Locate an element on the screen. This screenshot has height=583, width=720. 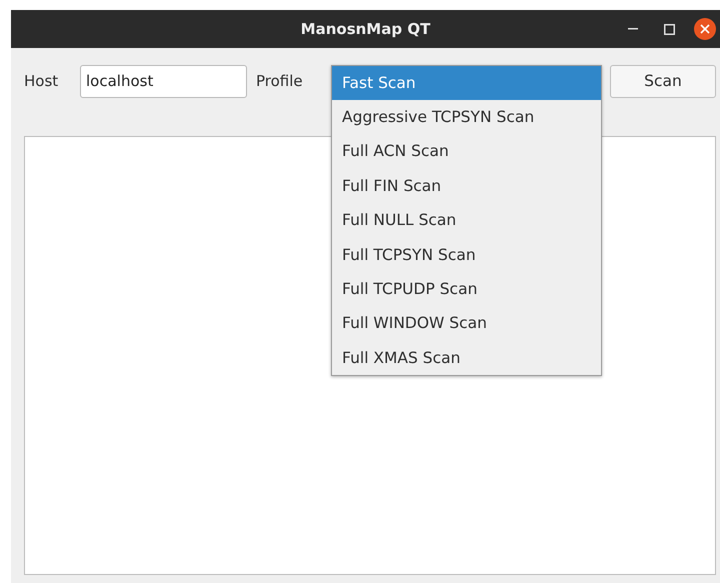
profile-label: Profile is located at coordinates (280, 81).